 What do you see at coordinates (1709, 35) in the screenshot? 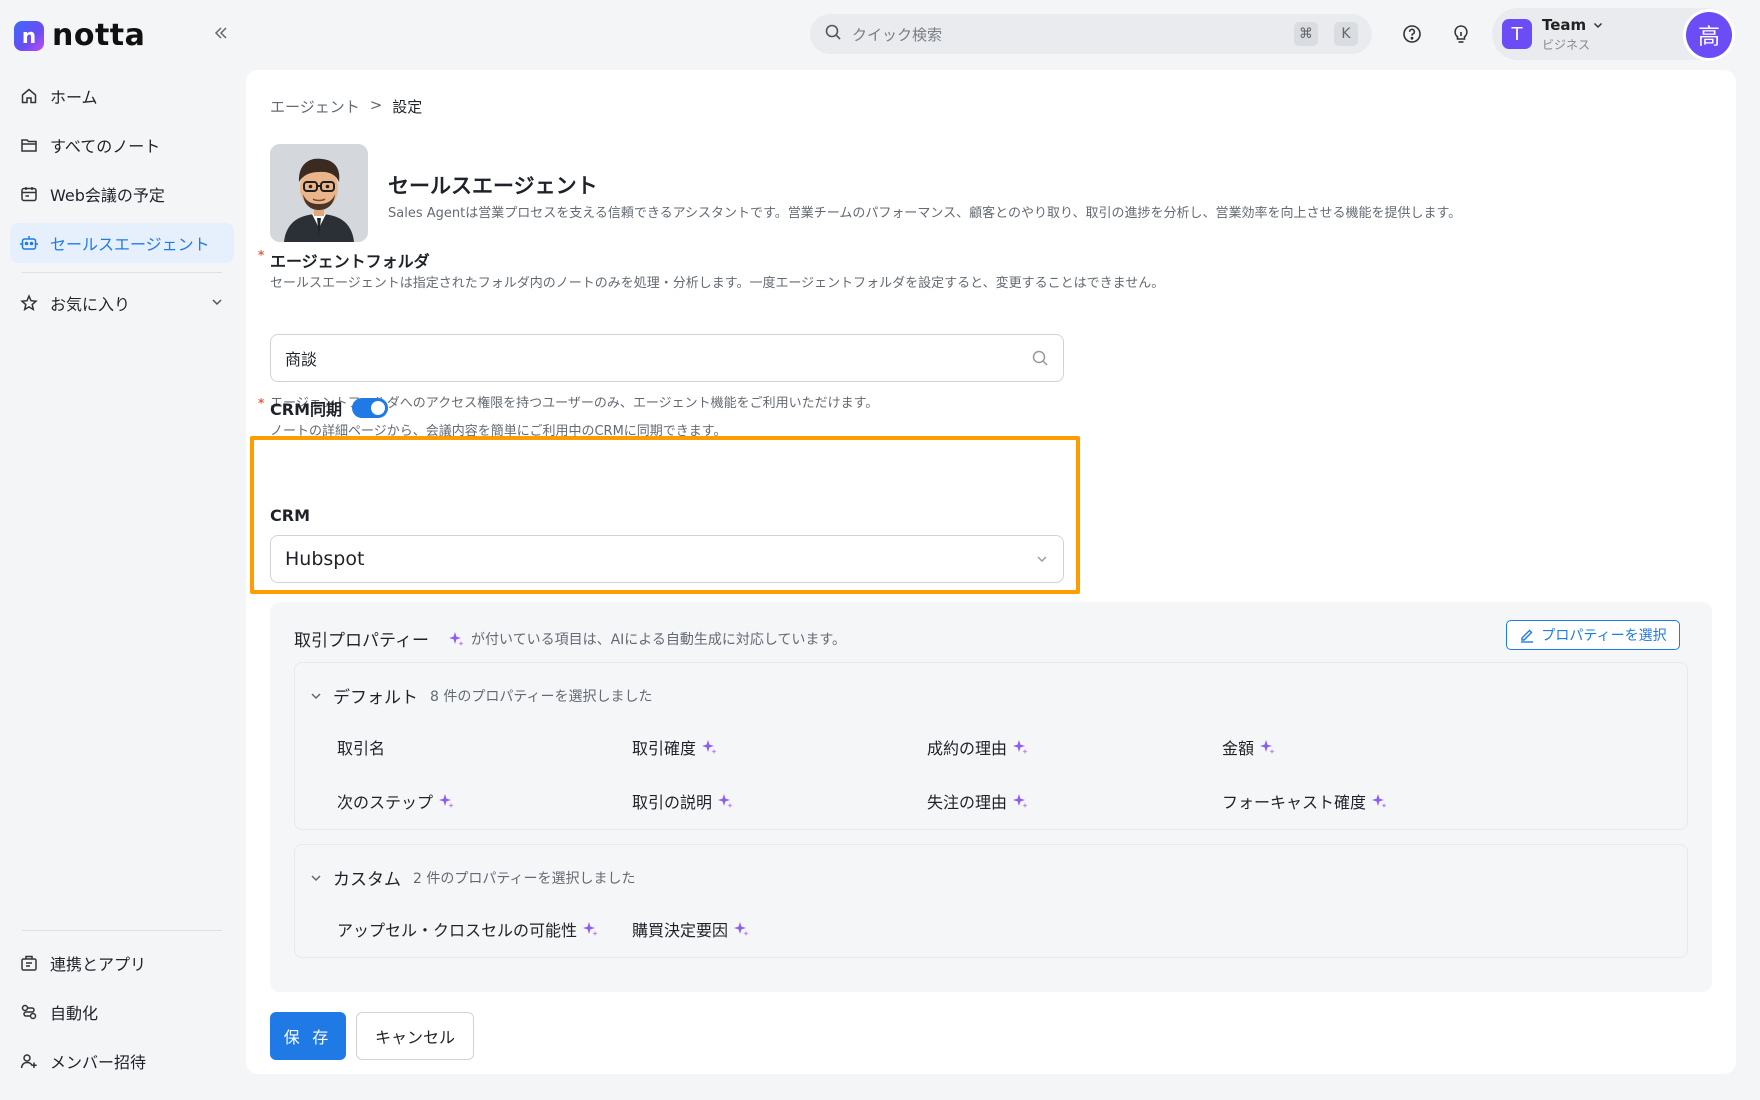
I see `user-avatar: 高` at bounding box center [1709, 35].